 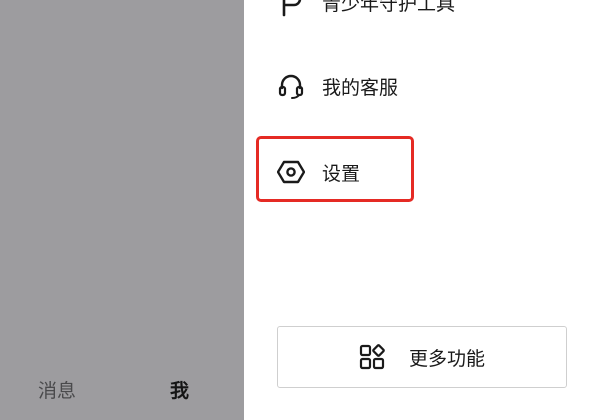 I want to click on menu-item-youth-guard: 青少年守护工具, so click(x=365, y=11).